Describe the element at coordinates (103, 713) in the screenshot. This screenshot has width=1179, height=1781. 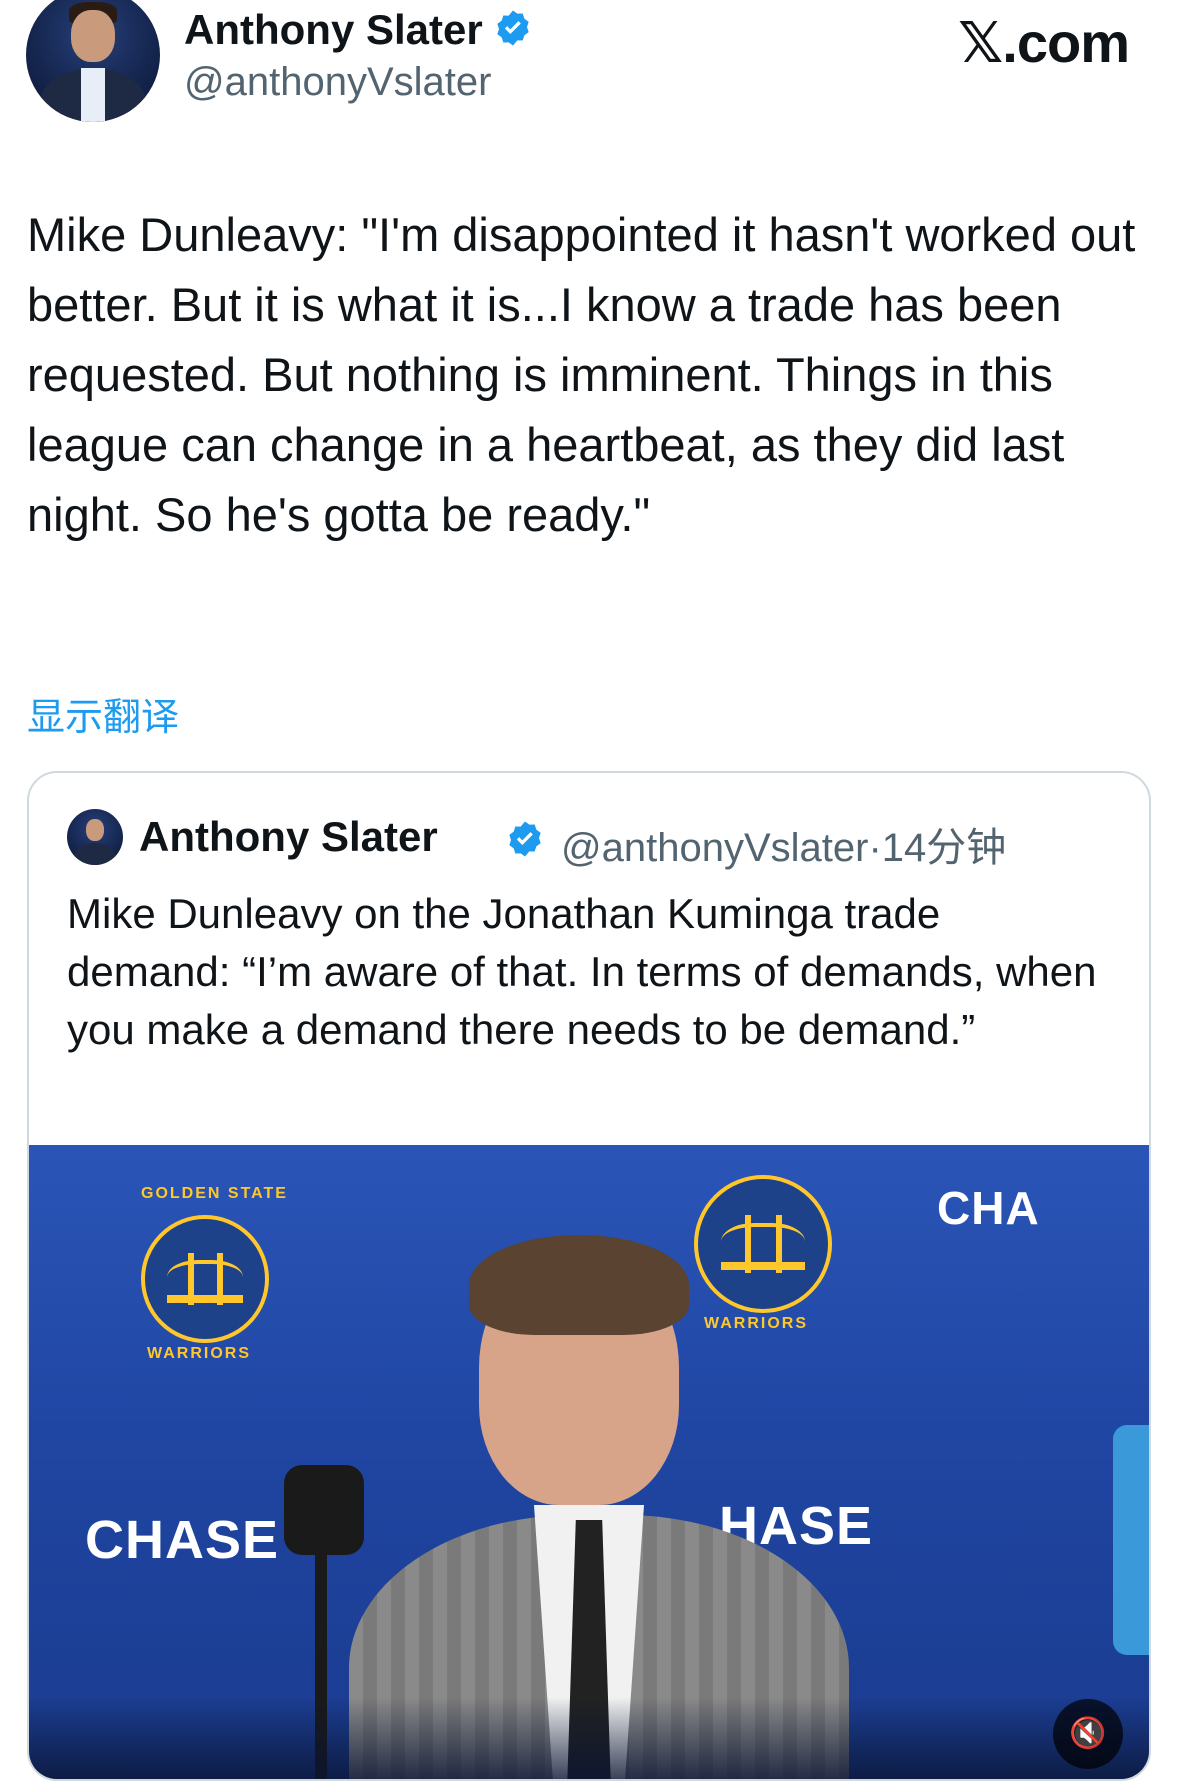
I see `show-translation-link: 显示翻译` at that location.